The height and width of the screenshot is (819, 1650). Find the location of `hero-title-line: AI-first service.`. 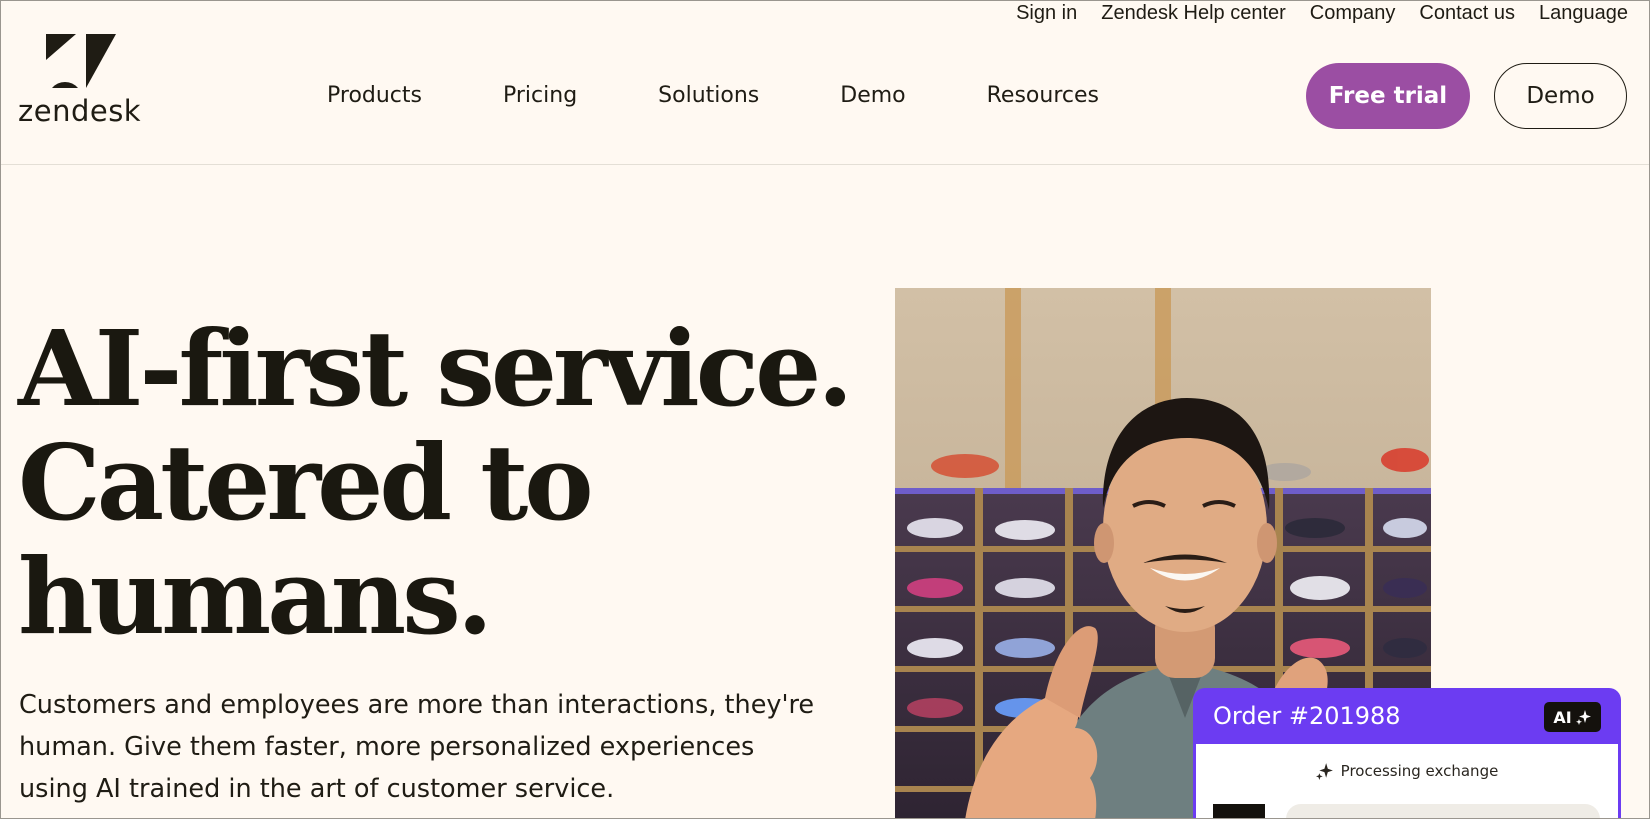

hero-title-line: AI-first service. is located at coordinates (436, 368).